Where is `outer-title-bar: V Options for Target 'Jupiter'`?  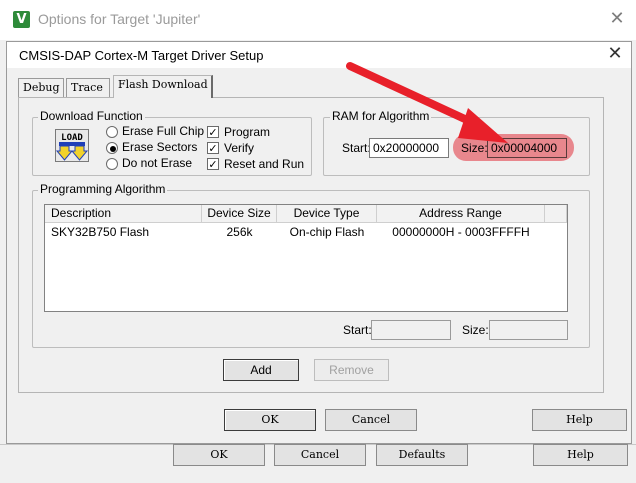 outer-title-bar: V Options for Target 'Jupiter' is located at coordinates (318, 20).